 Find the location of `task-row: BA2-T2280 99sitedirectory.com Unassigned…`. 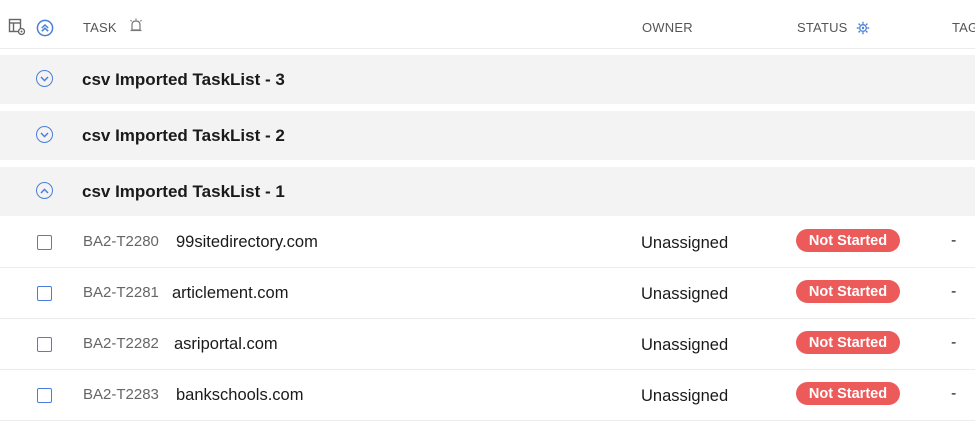

task-row: BA2-T2280 99sitedirectory.com Unassigned… is located at coordinates (487, 243).